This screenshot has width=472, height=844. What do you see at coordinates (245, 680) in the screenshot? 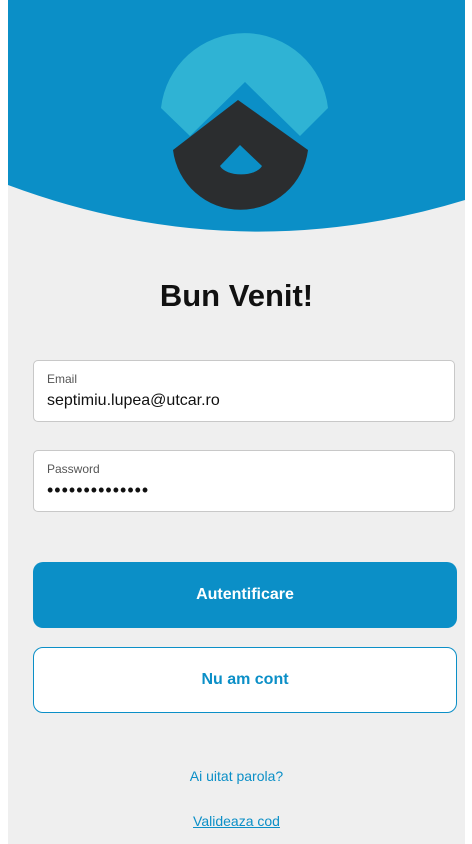
I see `no-account-button: Nu am cont` at bounding box center [245, 680].